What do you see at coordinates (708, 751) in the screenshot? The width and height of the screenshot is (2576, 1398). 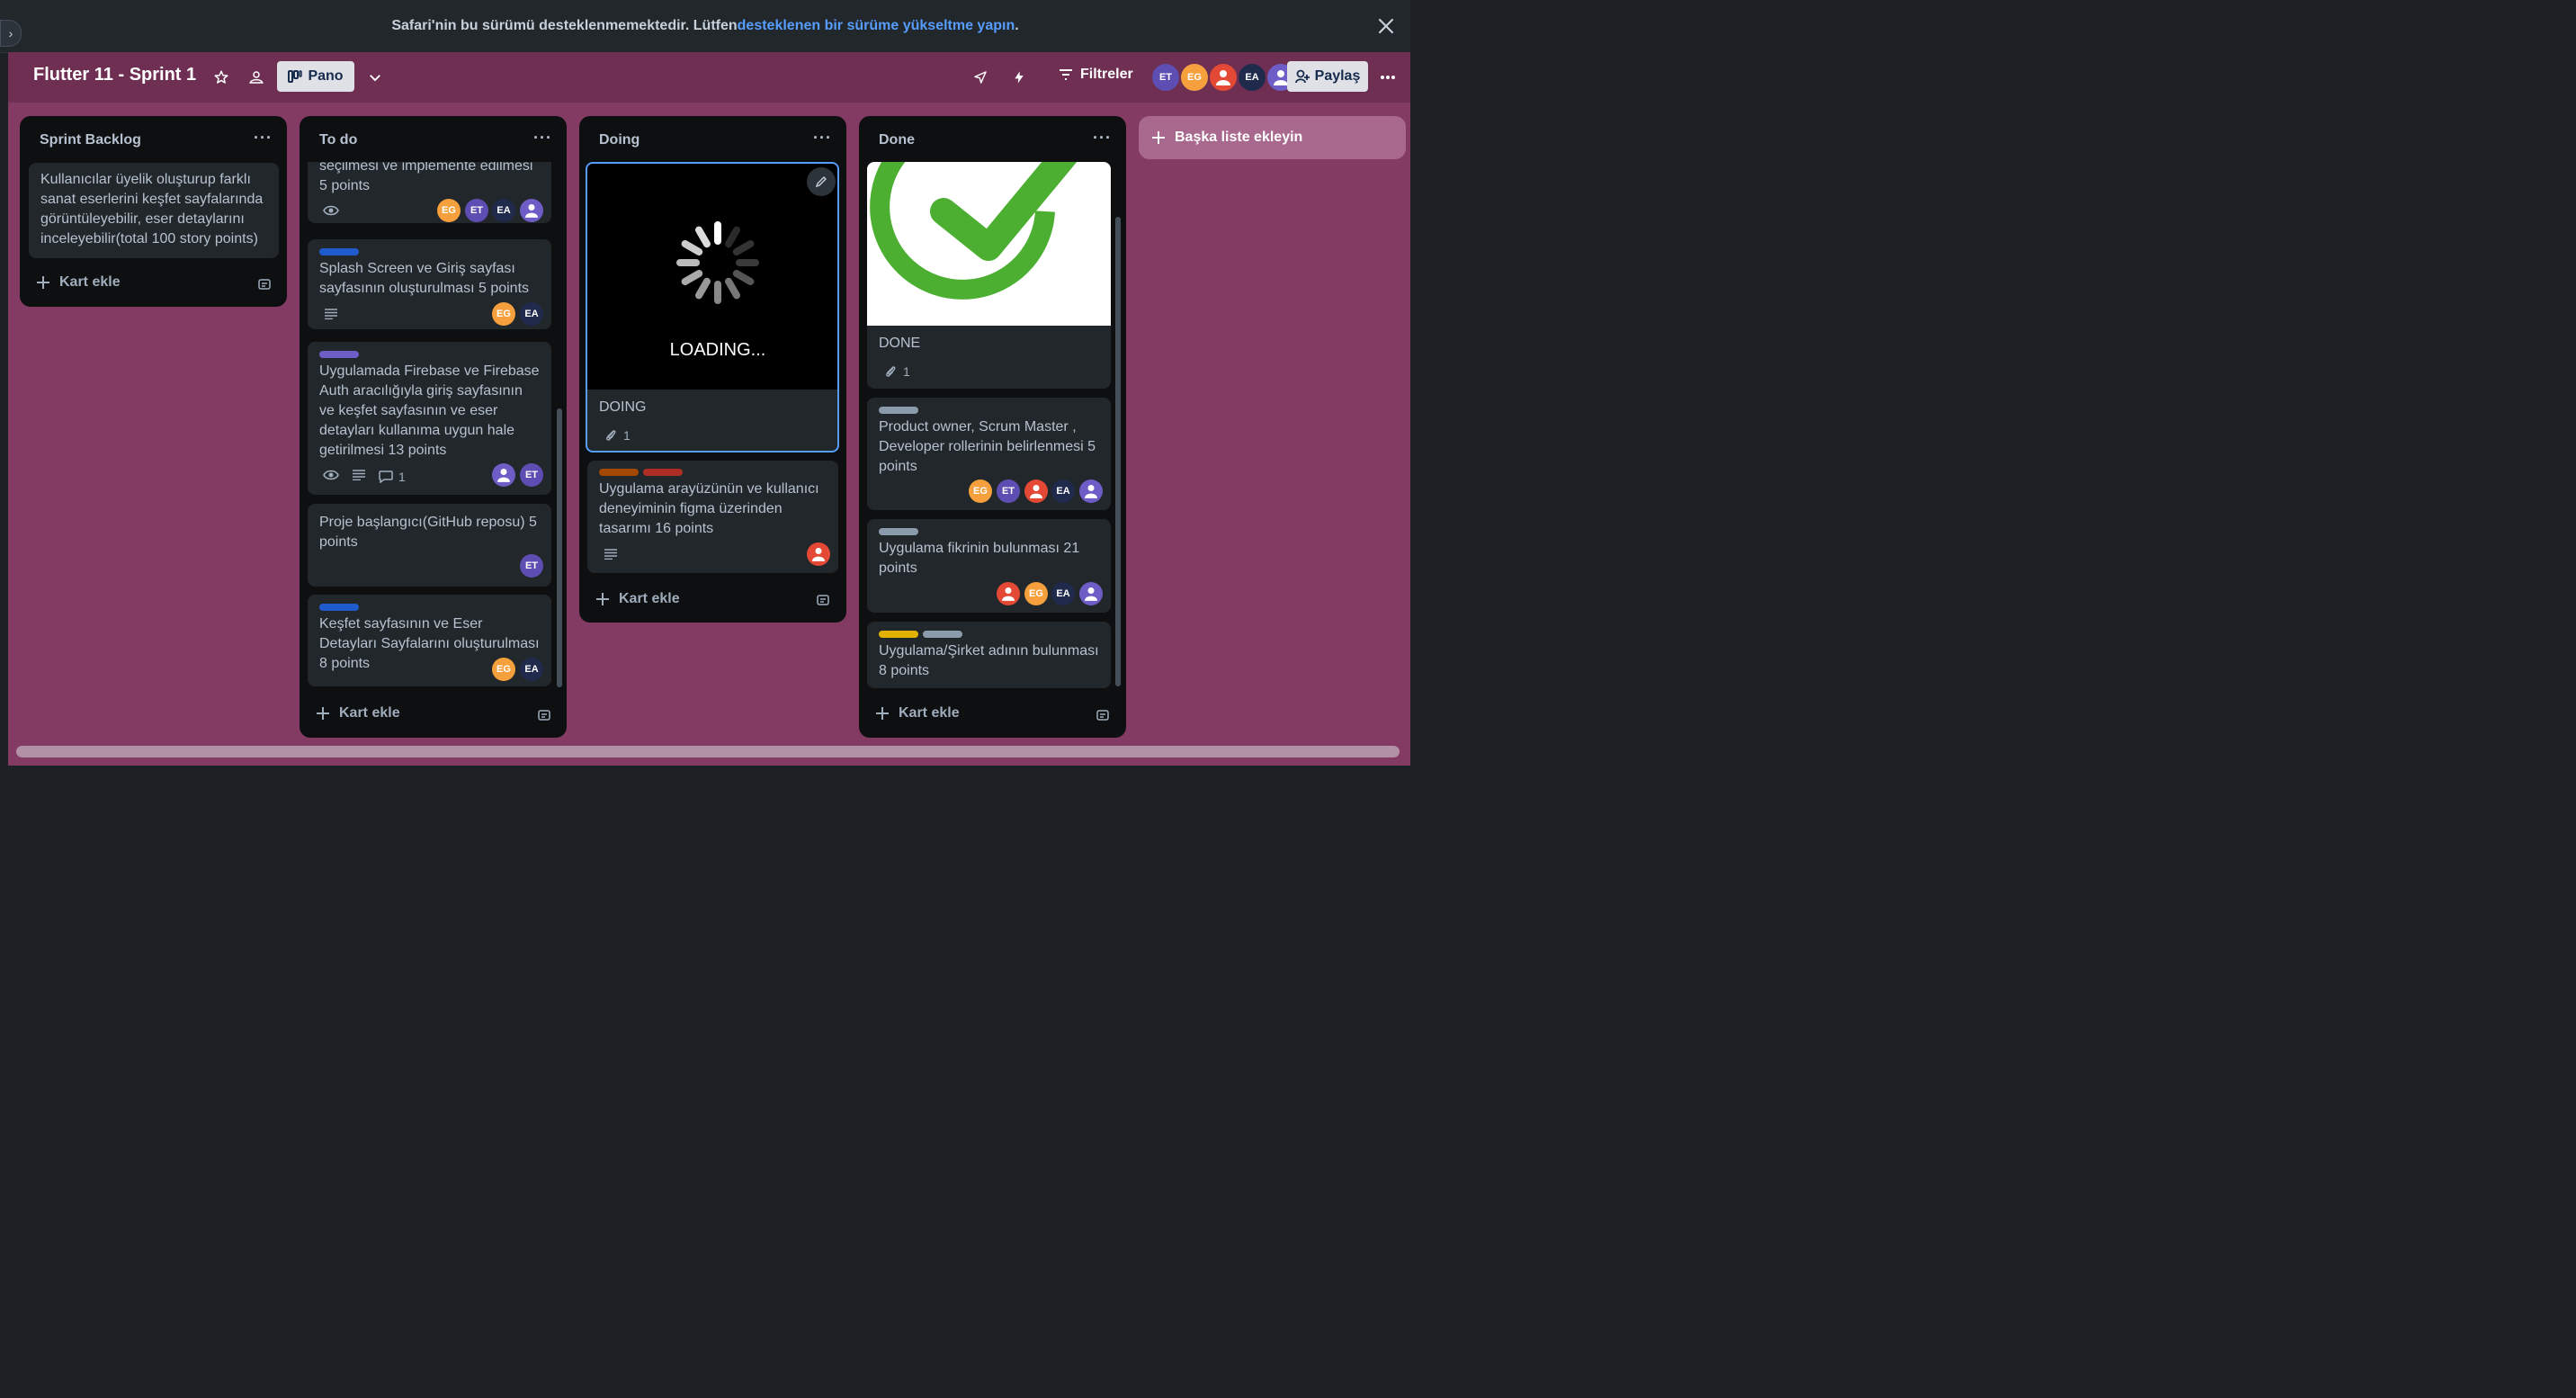 I see `horizontal-scrollbar` at bounding box center [708, 751].